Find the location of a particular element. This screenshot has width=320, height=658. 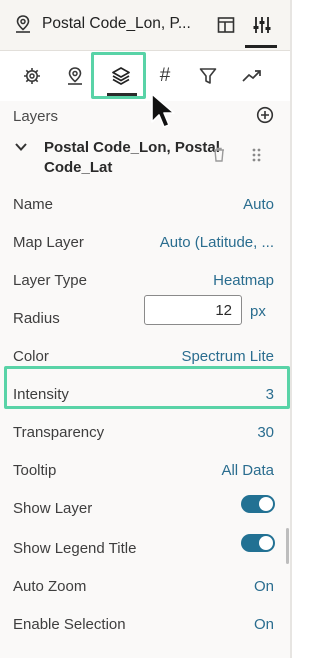

radius-unit: px is located at coordinates (258, 311).